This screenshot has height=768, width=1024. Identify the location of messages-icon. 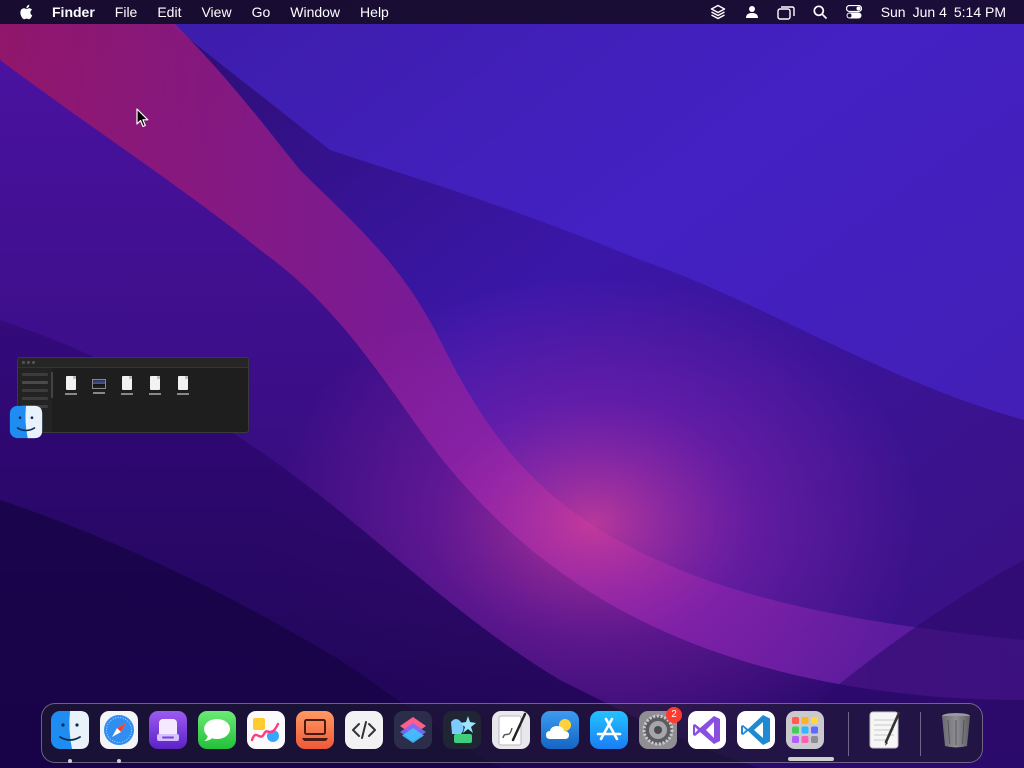
(217, 730).